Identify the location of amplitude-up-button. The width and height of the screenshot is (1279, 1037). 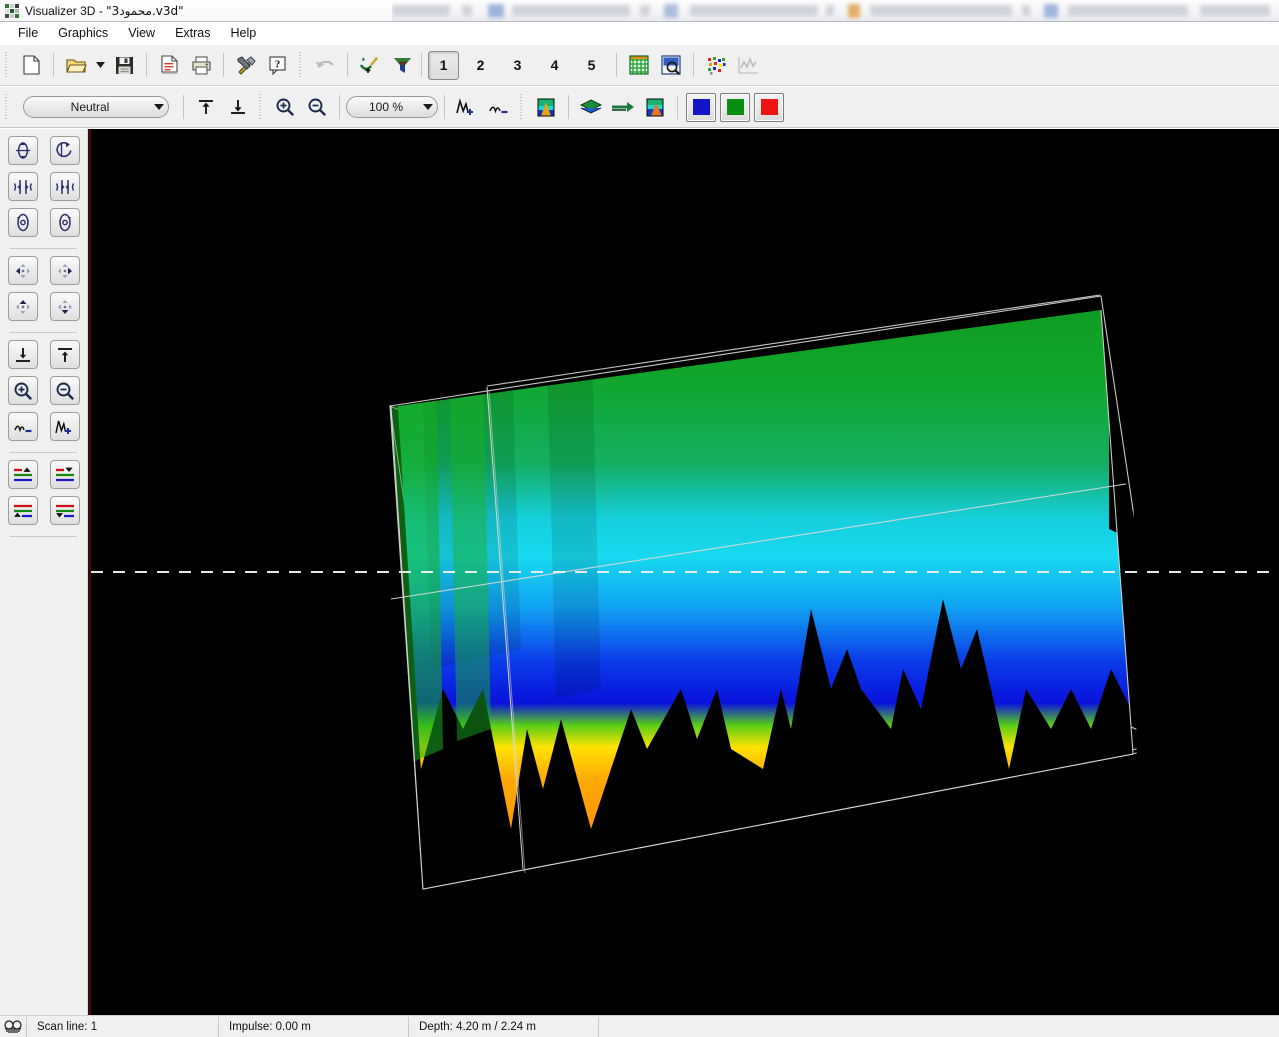
(64, 426).